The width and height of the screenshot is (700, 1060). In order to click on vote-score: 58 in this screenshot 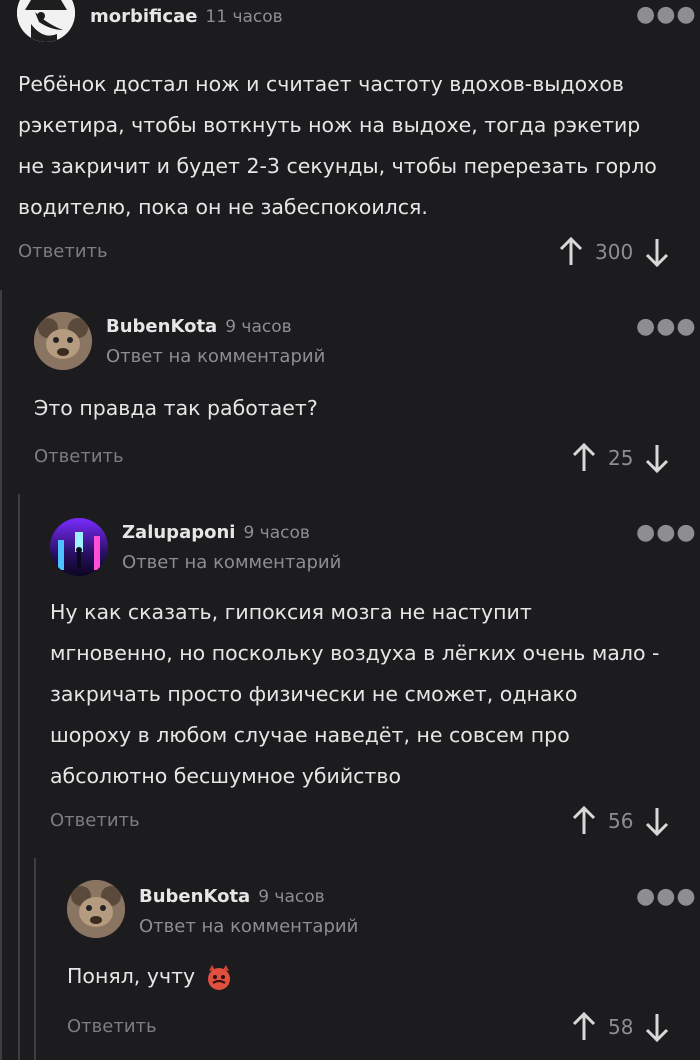, I will do `click(621, 1027)`.